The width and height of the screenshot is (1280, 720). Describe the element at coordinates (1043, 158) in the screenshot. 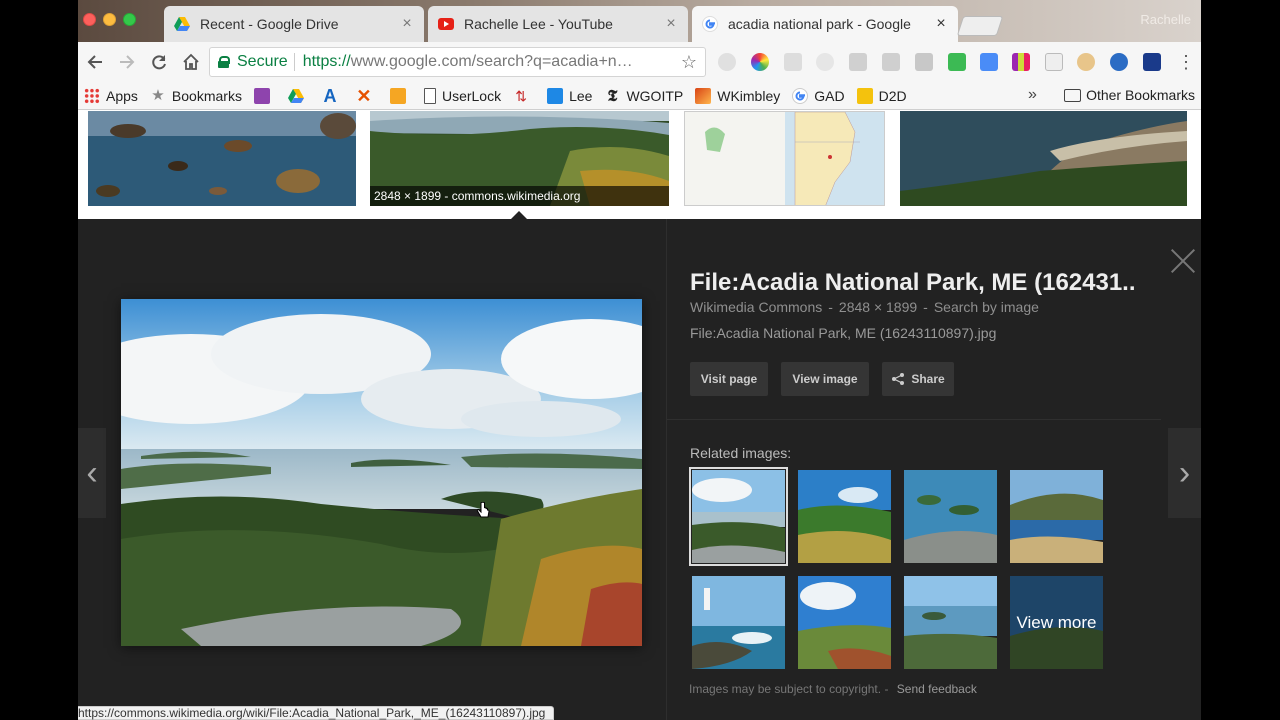

I see `result-thumb-coast` at that location.